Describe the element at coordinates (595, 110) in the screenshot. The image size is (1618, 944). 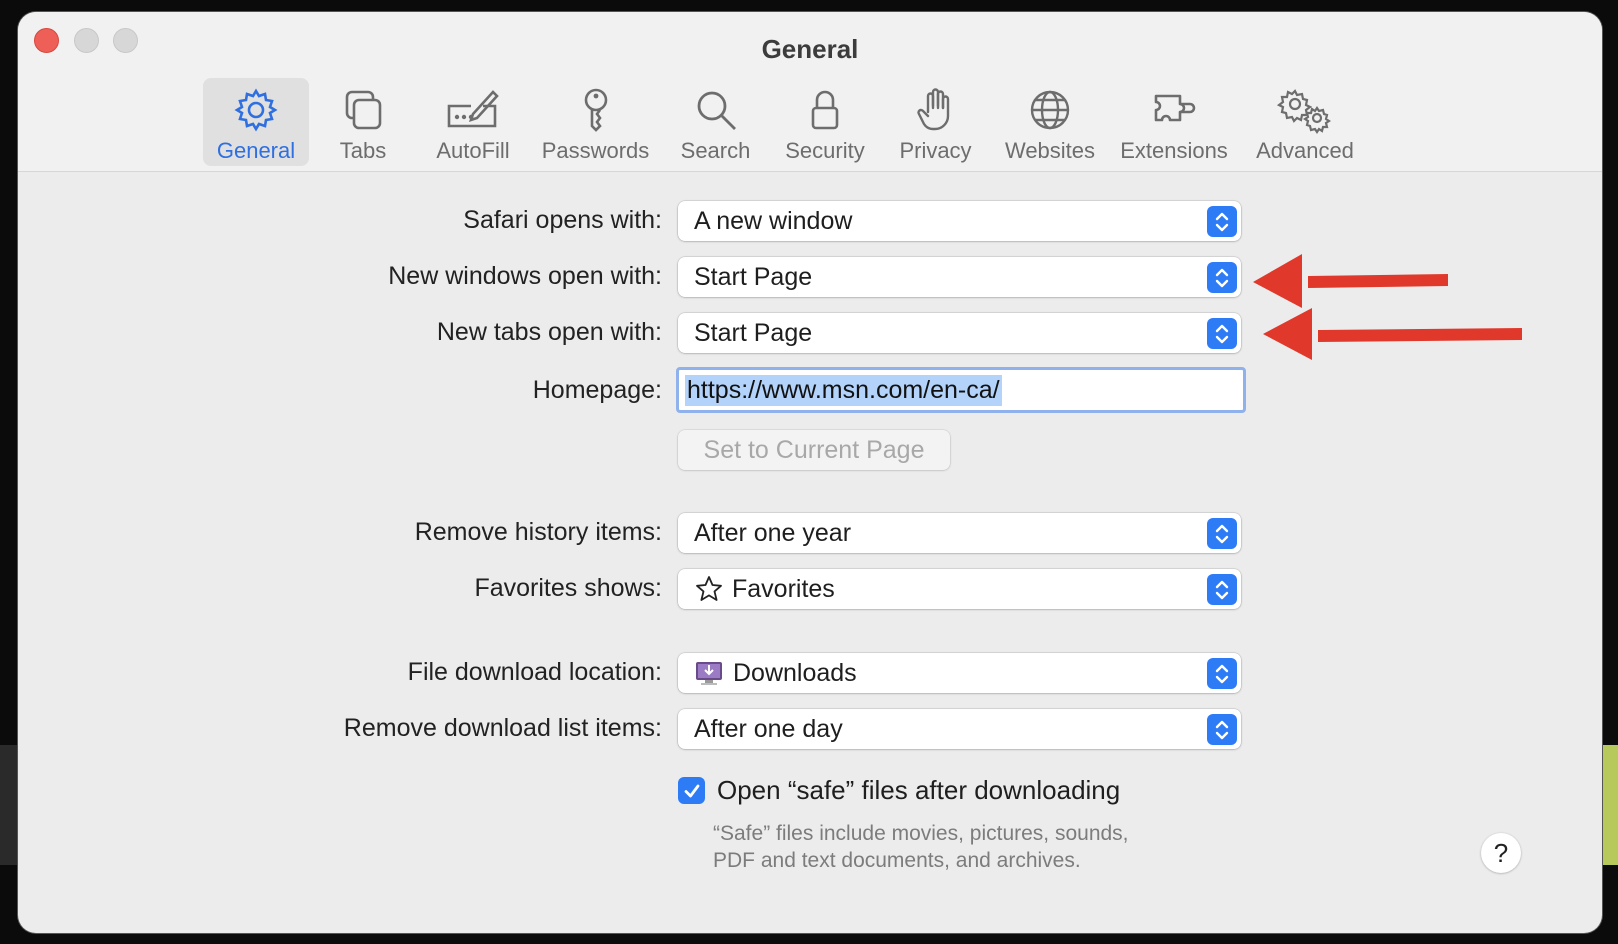
I see `key-icon` at that location.